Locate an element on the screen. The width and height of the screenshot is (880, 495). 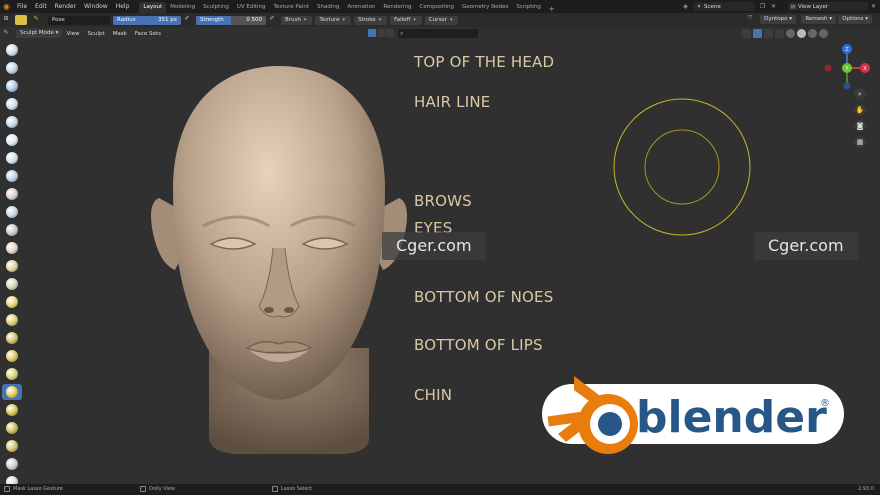
tool-flatten is located at coordinates (12, 230).